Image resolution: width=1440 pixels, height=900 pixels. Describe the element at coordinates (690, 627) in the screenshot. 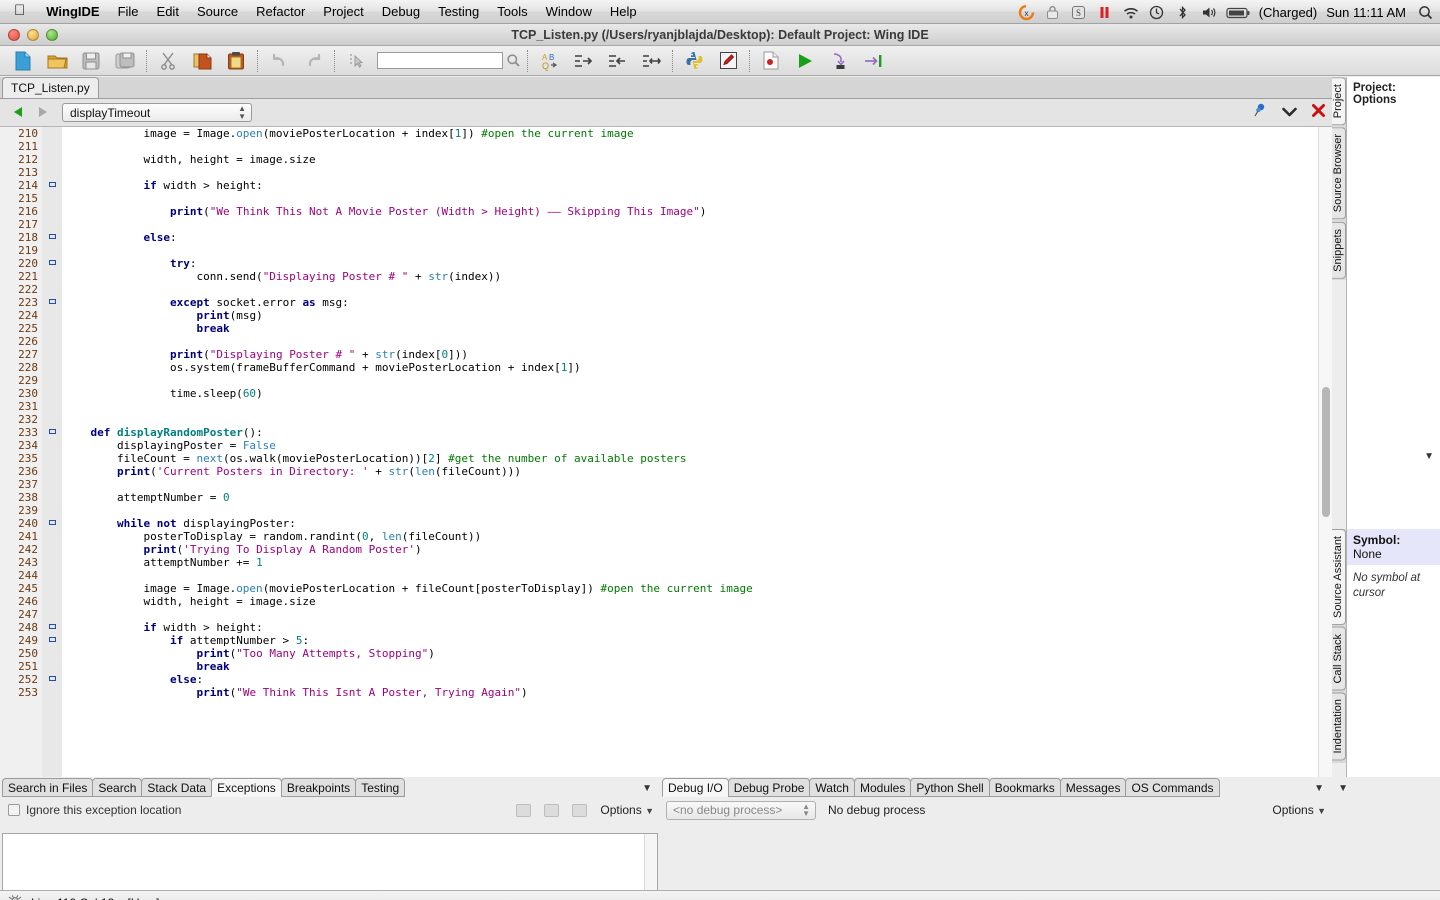

I see `code-line: if width > height:` at that location.